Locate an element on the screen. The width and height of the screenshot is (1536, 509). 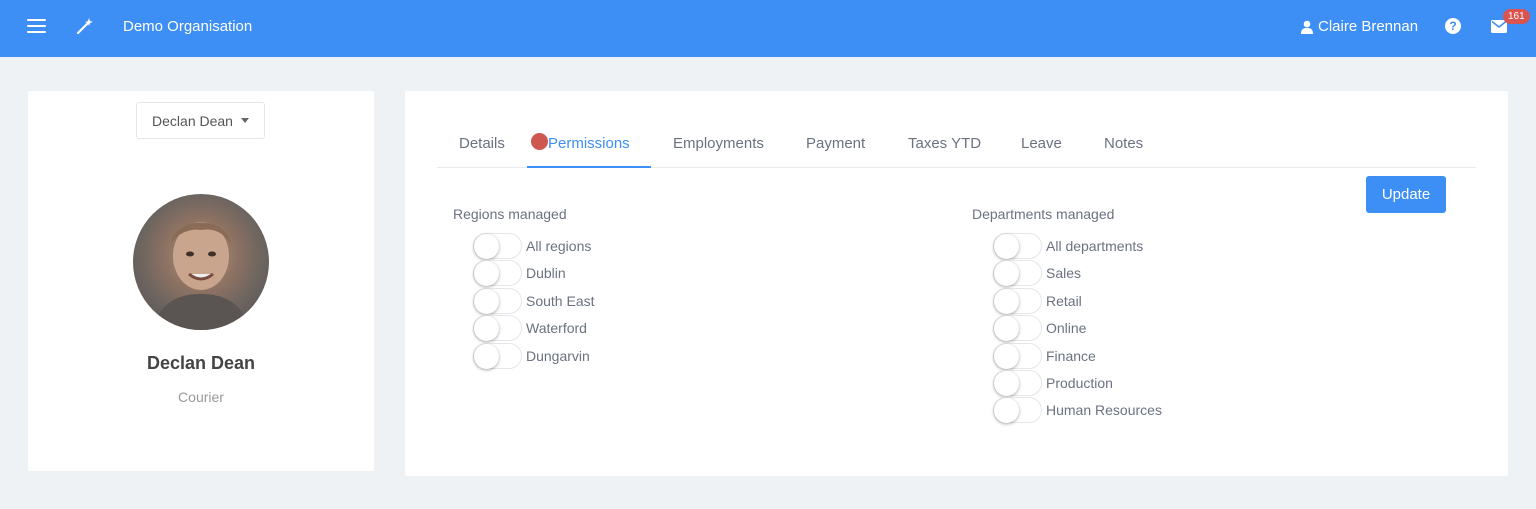
profile-name: Declan Dean is located at coordinates (201, 363).